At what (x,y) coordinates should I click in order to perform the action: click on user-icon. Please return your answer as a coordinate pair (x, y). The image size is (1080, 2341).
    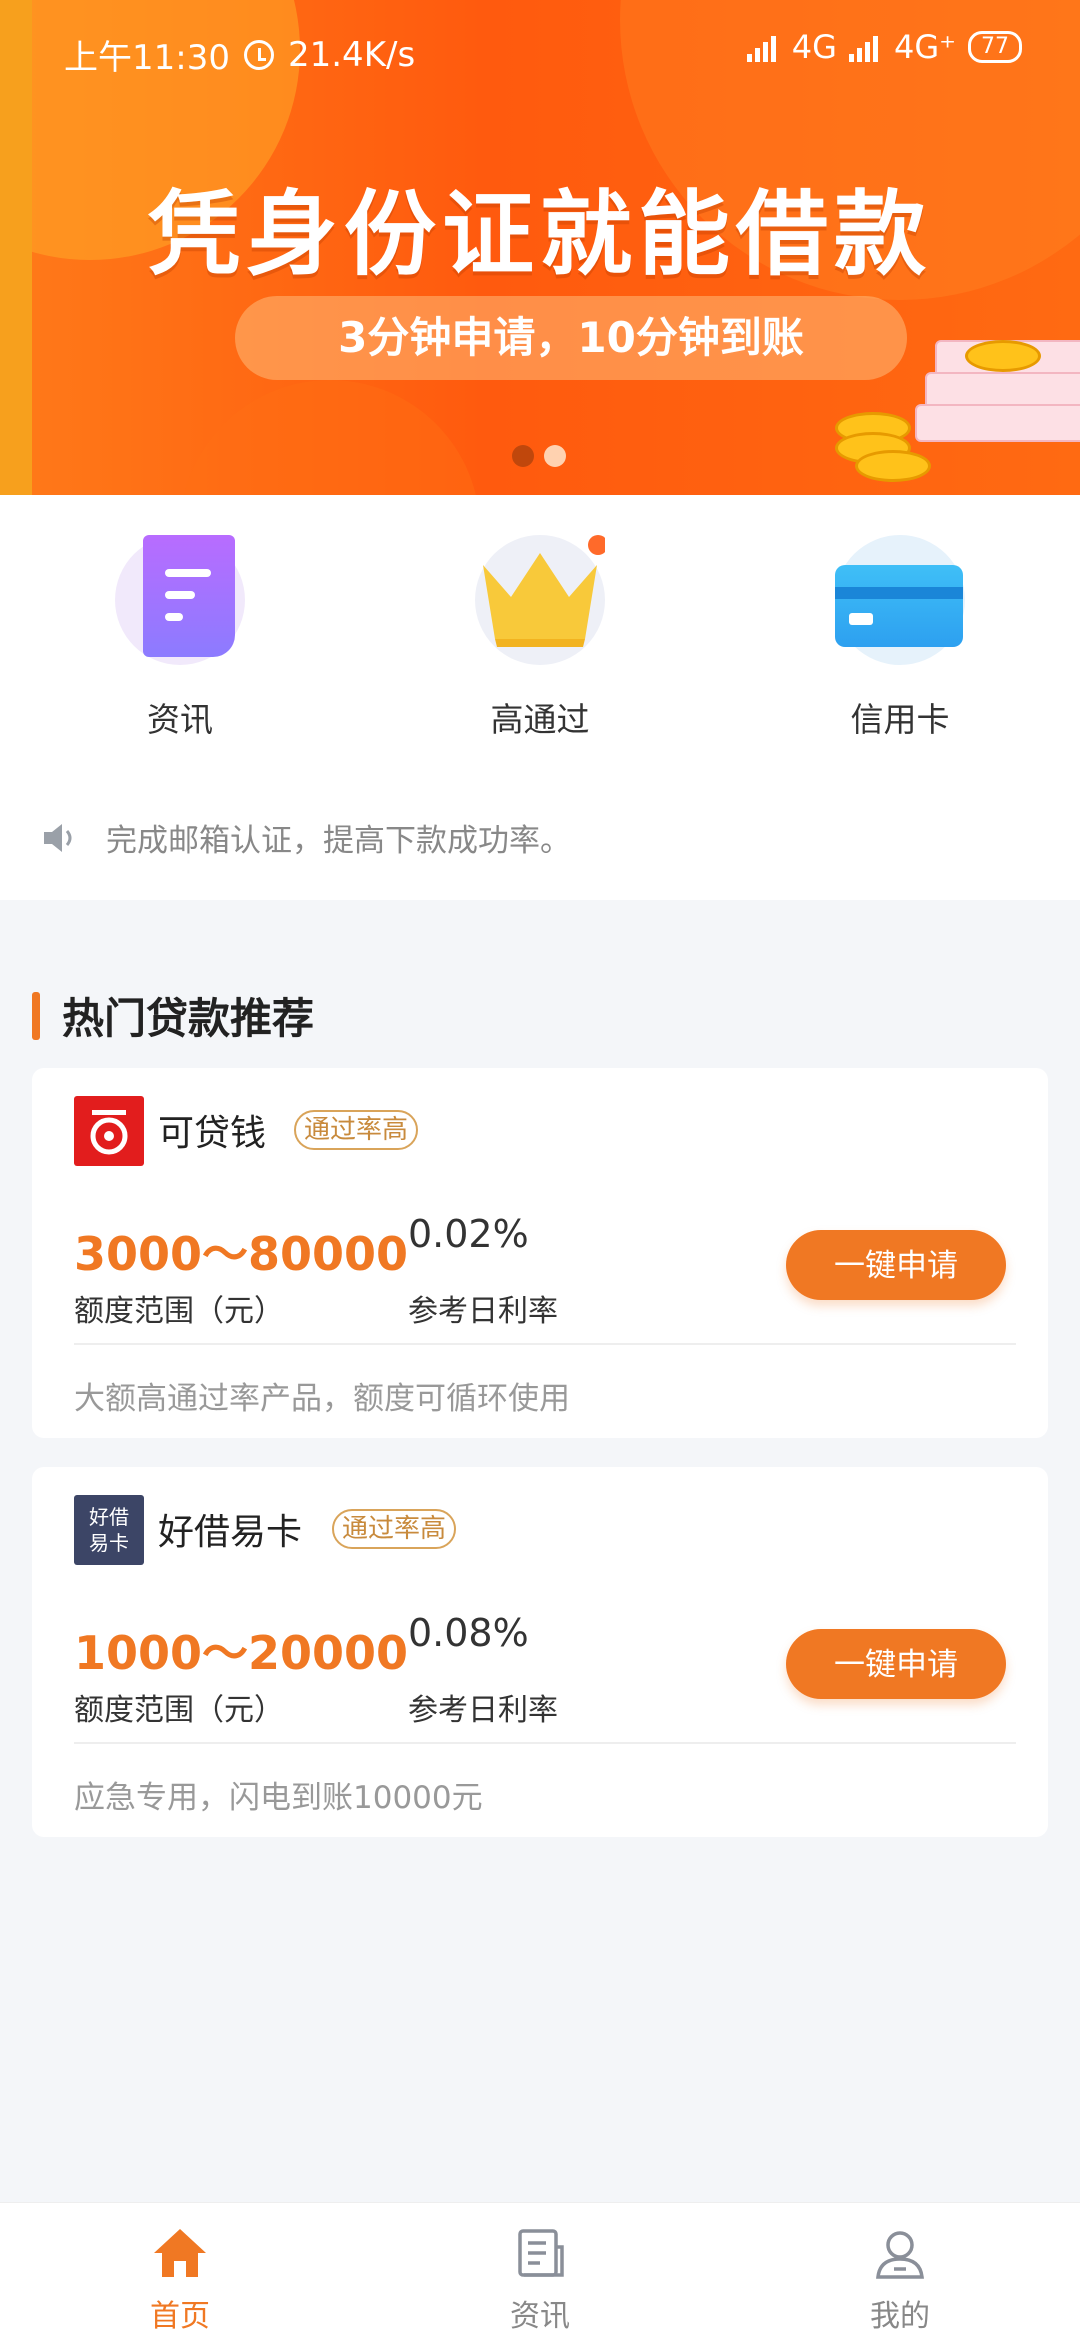
    Looking at the image, I should click on (900, 2253).